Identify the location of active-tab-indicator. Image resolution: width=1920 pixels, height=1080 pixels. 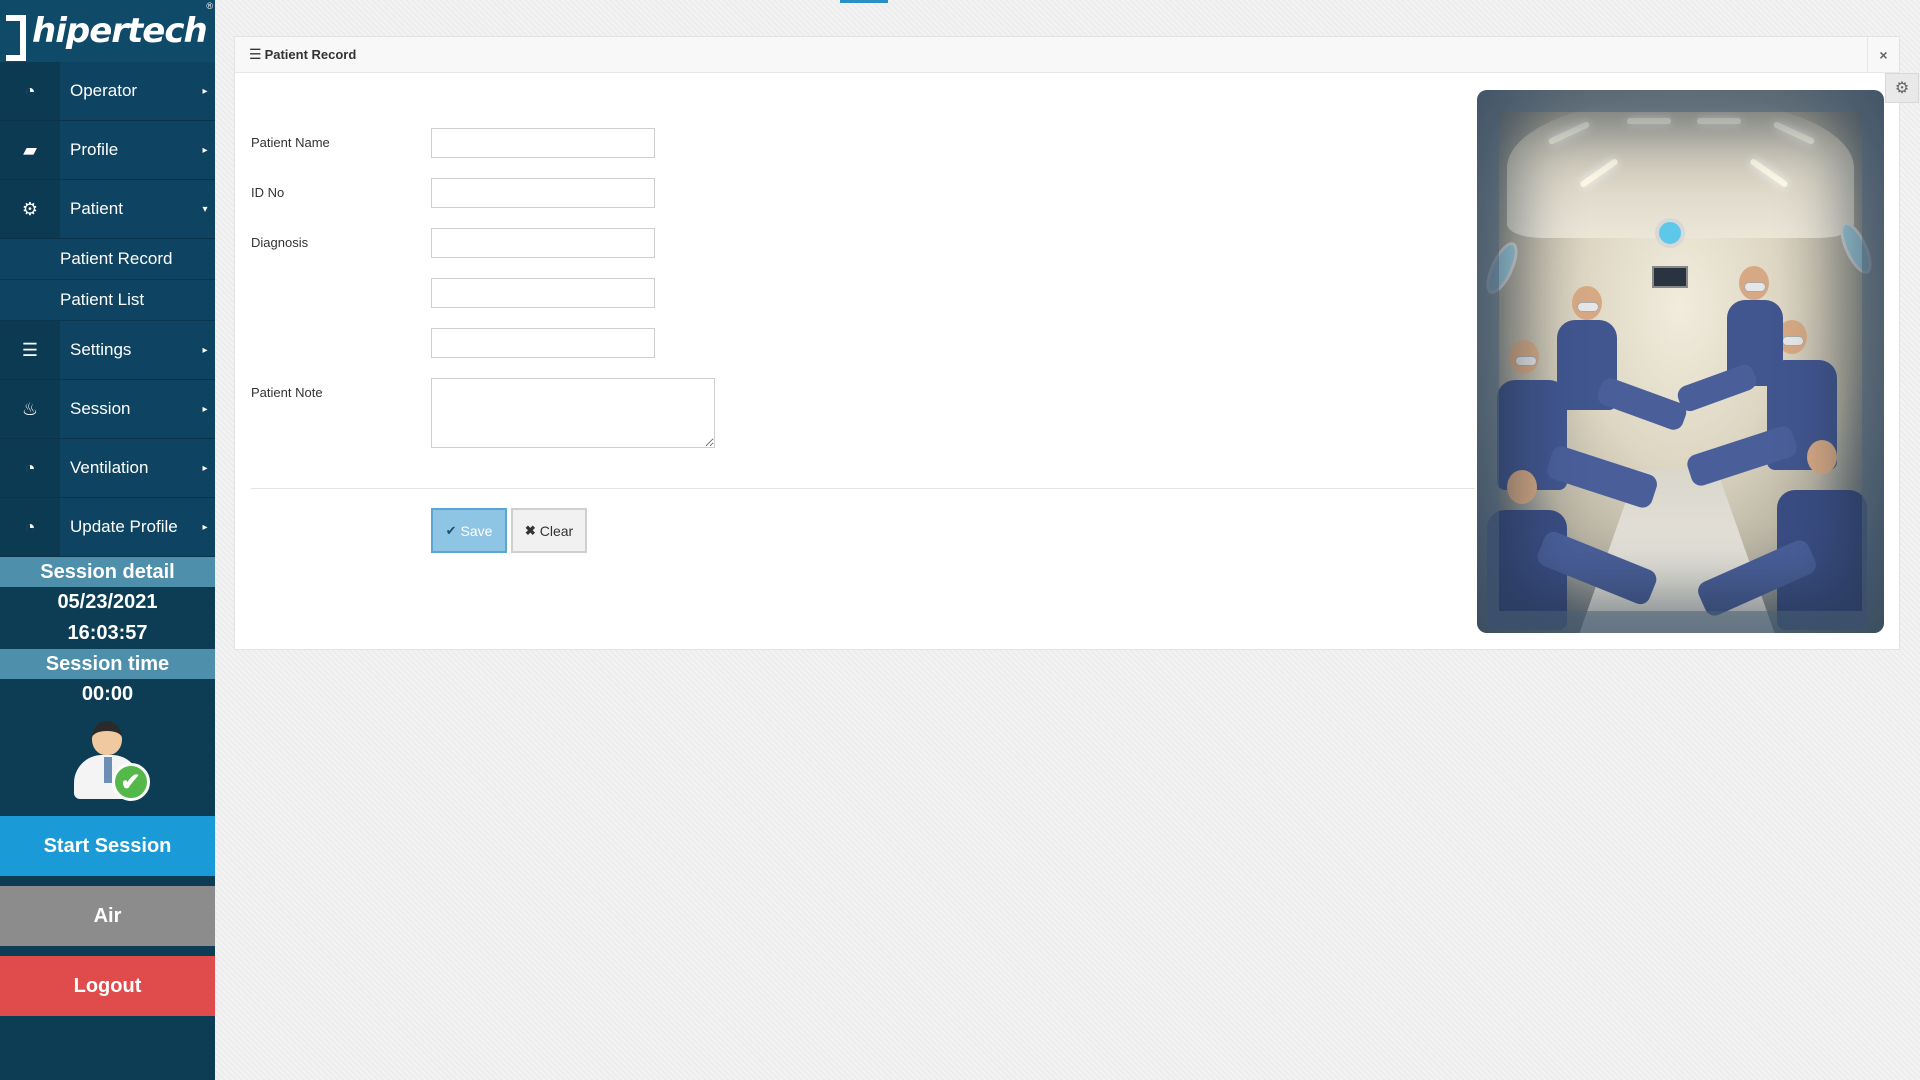
(864, 1).